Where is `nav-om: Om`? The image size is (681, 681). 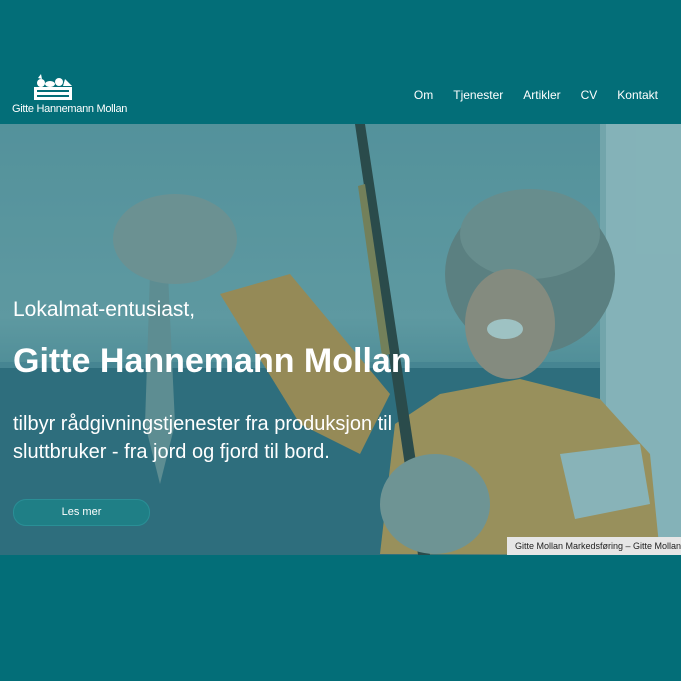 nav-om: Om is located at coordinates (423, 95).